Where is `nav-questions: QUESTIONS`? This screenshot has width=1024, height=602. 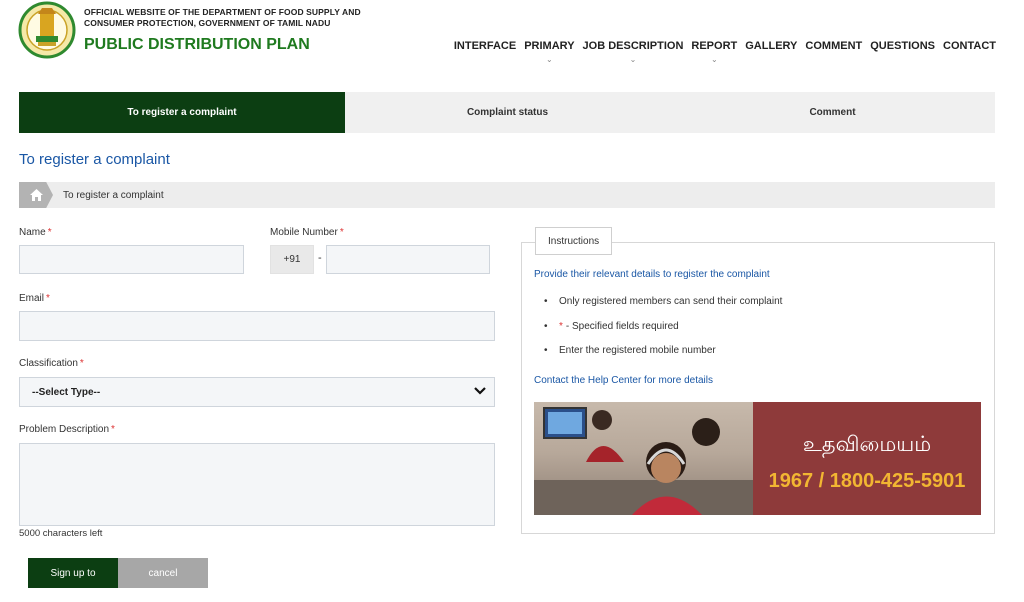
nav-questions: QUESTIONS is located at coordinates (902, 46).